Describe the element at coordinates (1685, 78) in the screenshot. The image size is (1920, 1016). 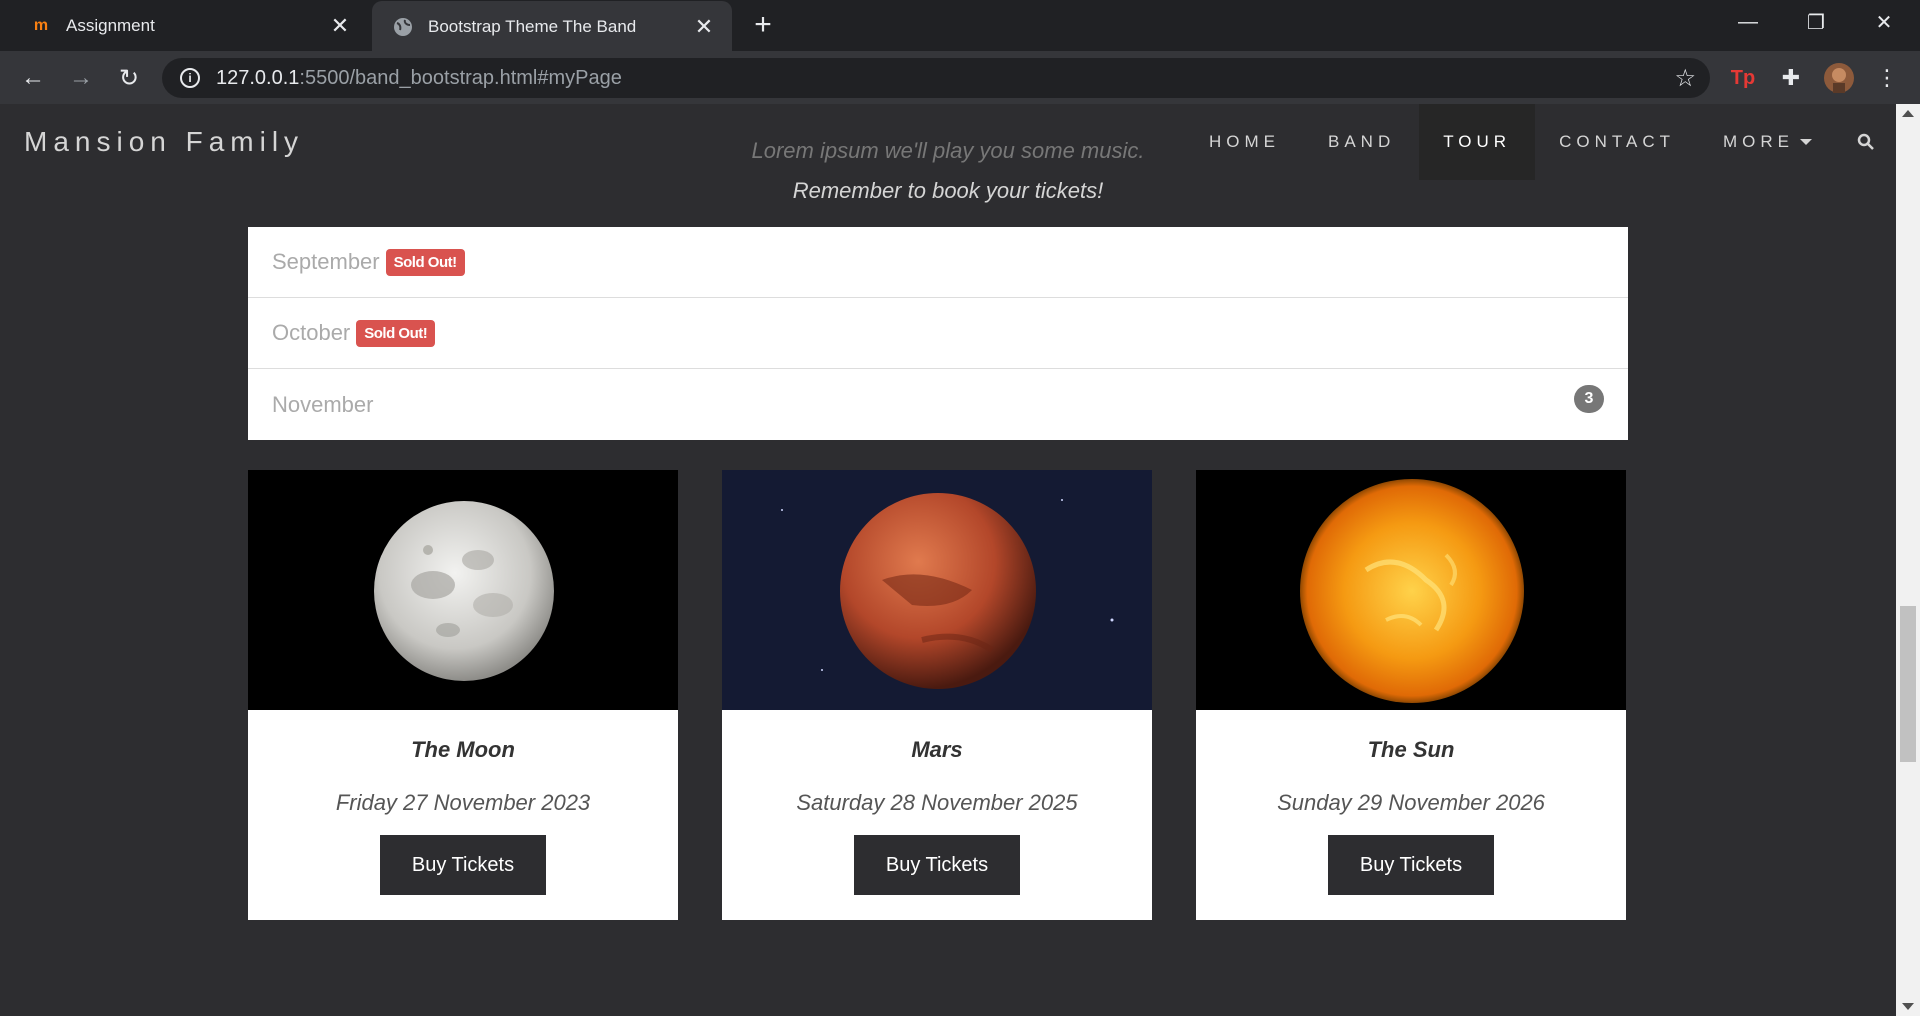
I see `bookmark-star-icon: ☆` at that location.